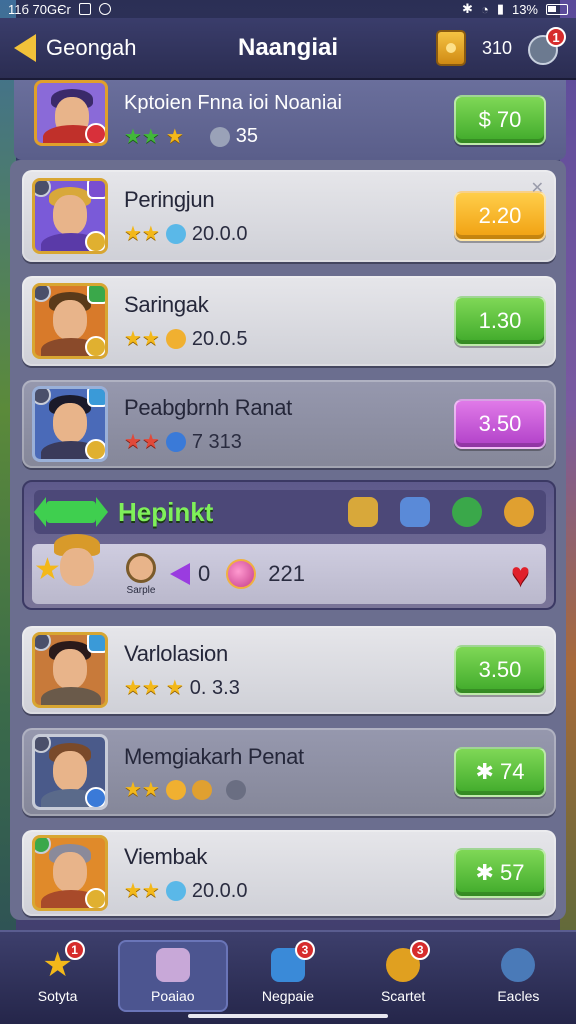 The height and width of the screenshot is (1024, 576). Describe the element at coordinates (39, 9) in the screenshot. I see `status-time: 11б 70GЄr` at that location.